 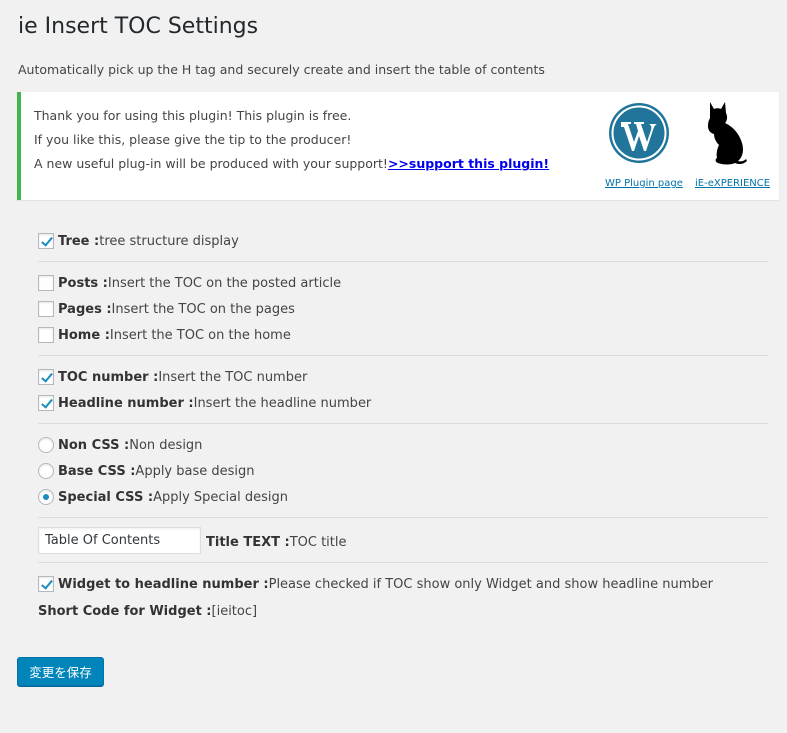 What do you see at coordinates (46, 283) in the screenshot?
I see `posts-checkbox` at bounding box center [46, 283].